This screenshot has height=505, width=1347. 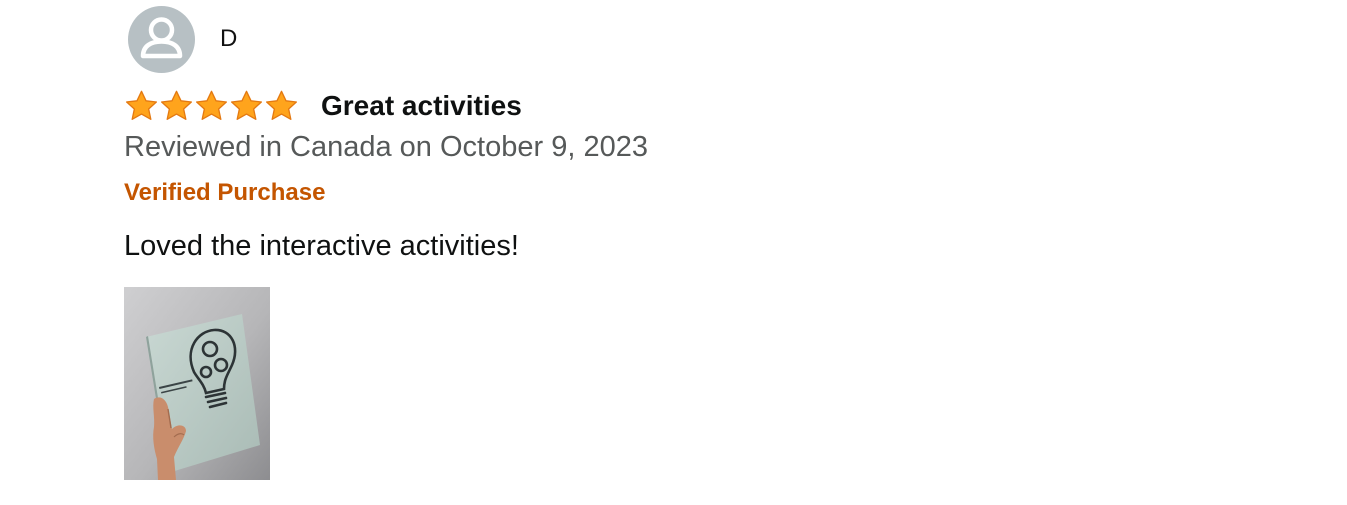 I want to click on verified-purchase-badge: Verified Purchase, so click(x=225, y=192).